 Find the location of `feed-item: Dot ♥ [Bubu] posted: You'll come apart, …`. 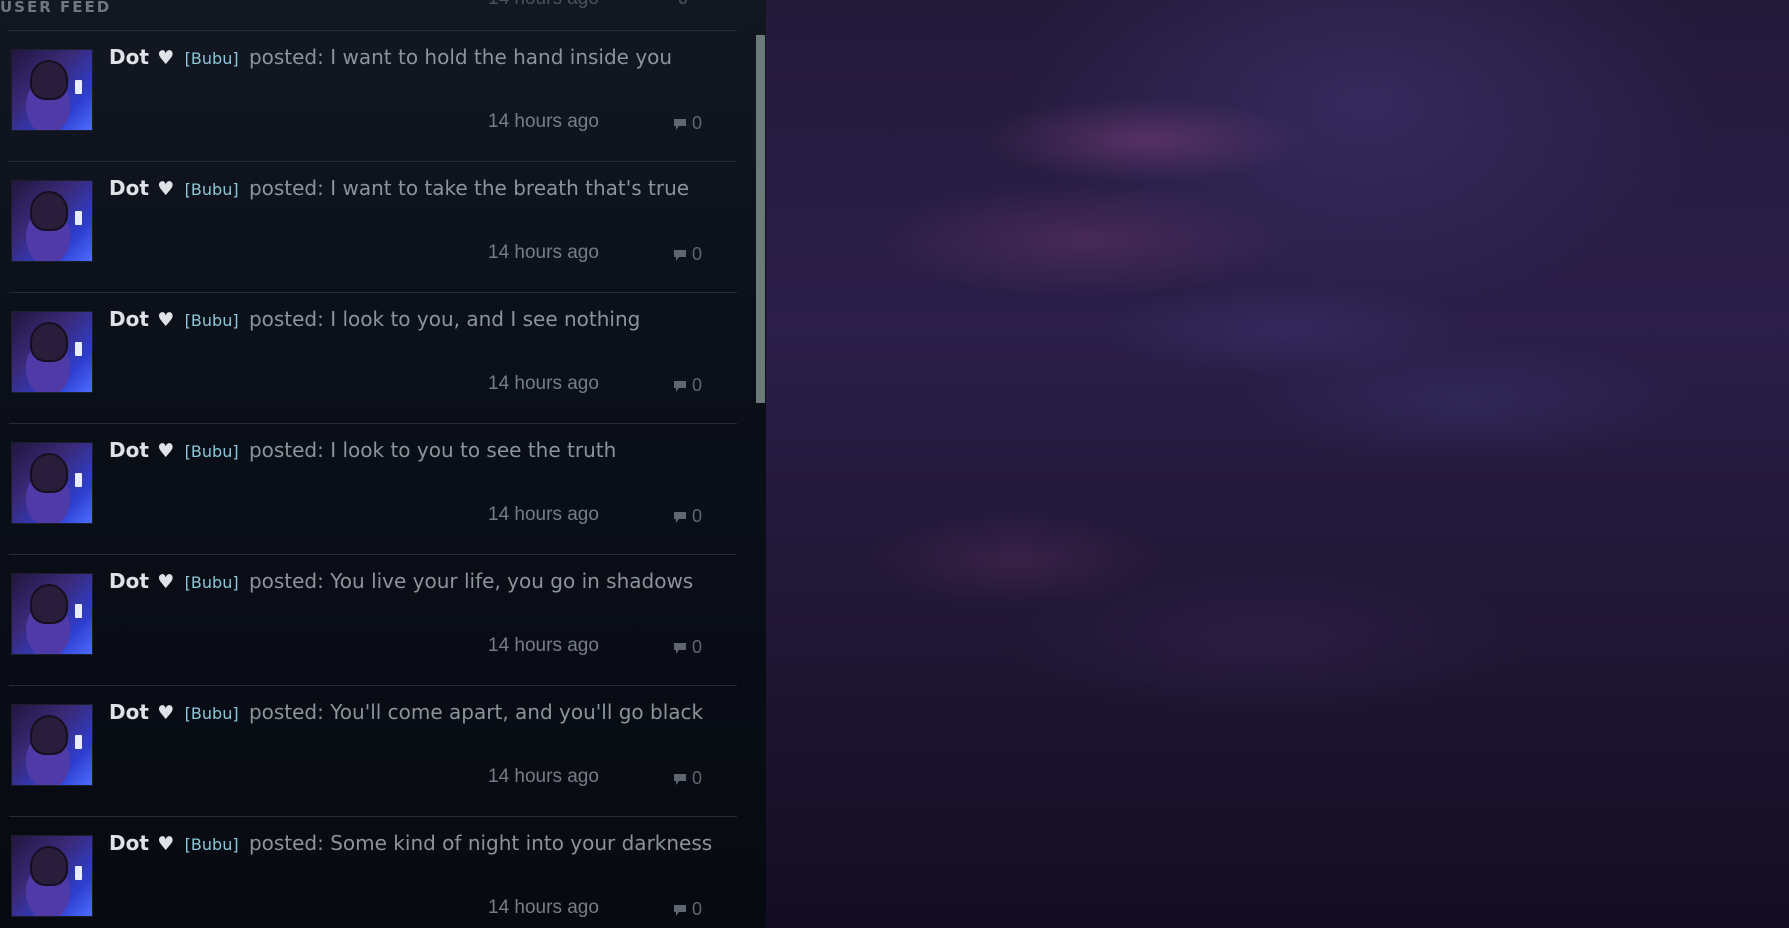

feed-item: Dot ♥ [Bubu] posted: You'll come apart, … is located at coordinates (373, 751).